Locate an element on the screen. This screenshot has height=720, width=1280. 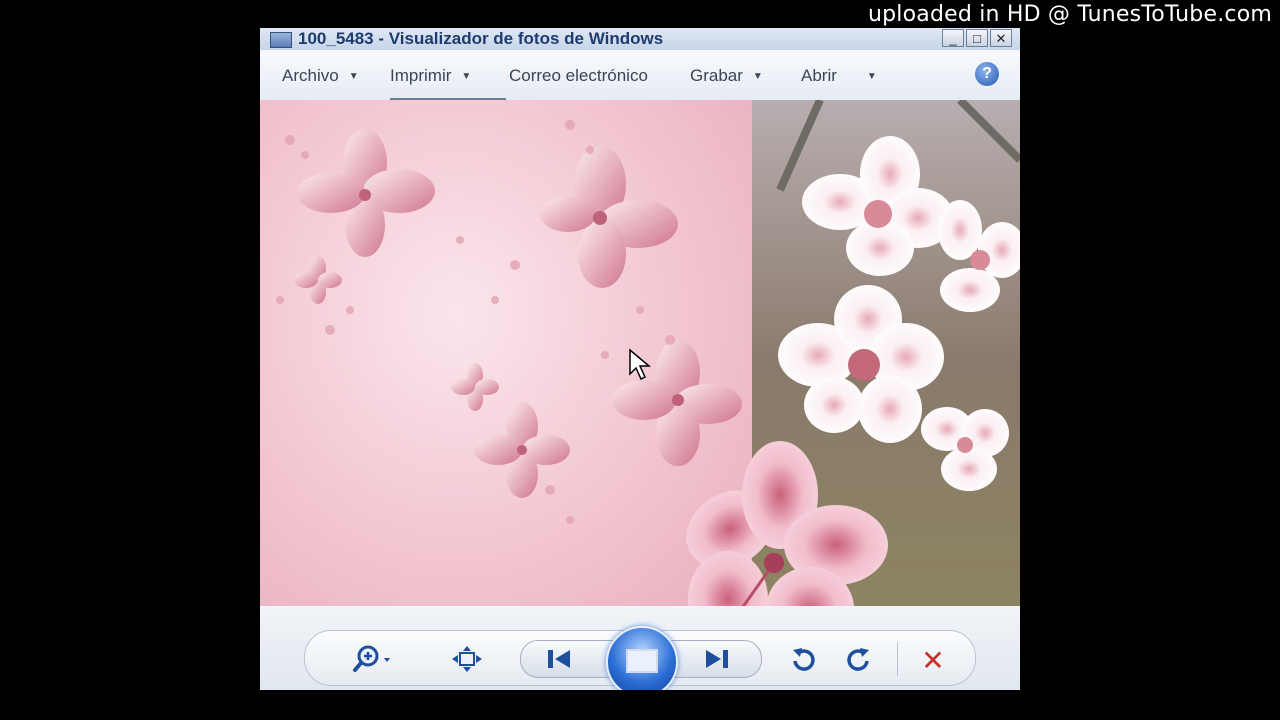
menu-grabar: Grabar ▼ is located at coordinates (726, 76).